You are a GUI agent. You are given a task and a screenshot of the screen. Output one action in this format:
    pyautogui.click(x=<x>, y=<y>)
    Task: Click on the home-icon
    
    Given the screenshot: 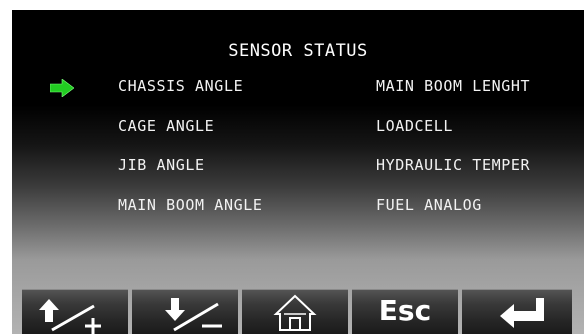 What is the action you would take?
    pyautogui.click(x=295, y=312)
    